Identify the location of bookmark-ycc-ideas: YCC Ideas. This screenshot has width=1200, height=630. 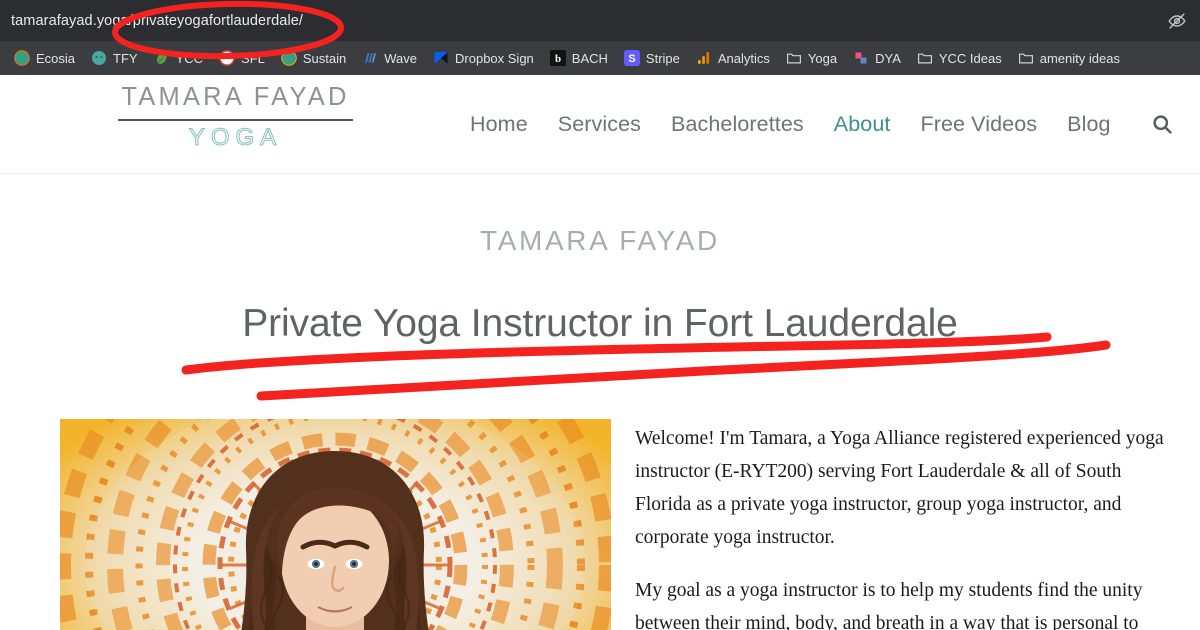
(959, 58).